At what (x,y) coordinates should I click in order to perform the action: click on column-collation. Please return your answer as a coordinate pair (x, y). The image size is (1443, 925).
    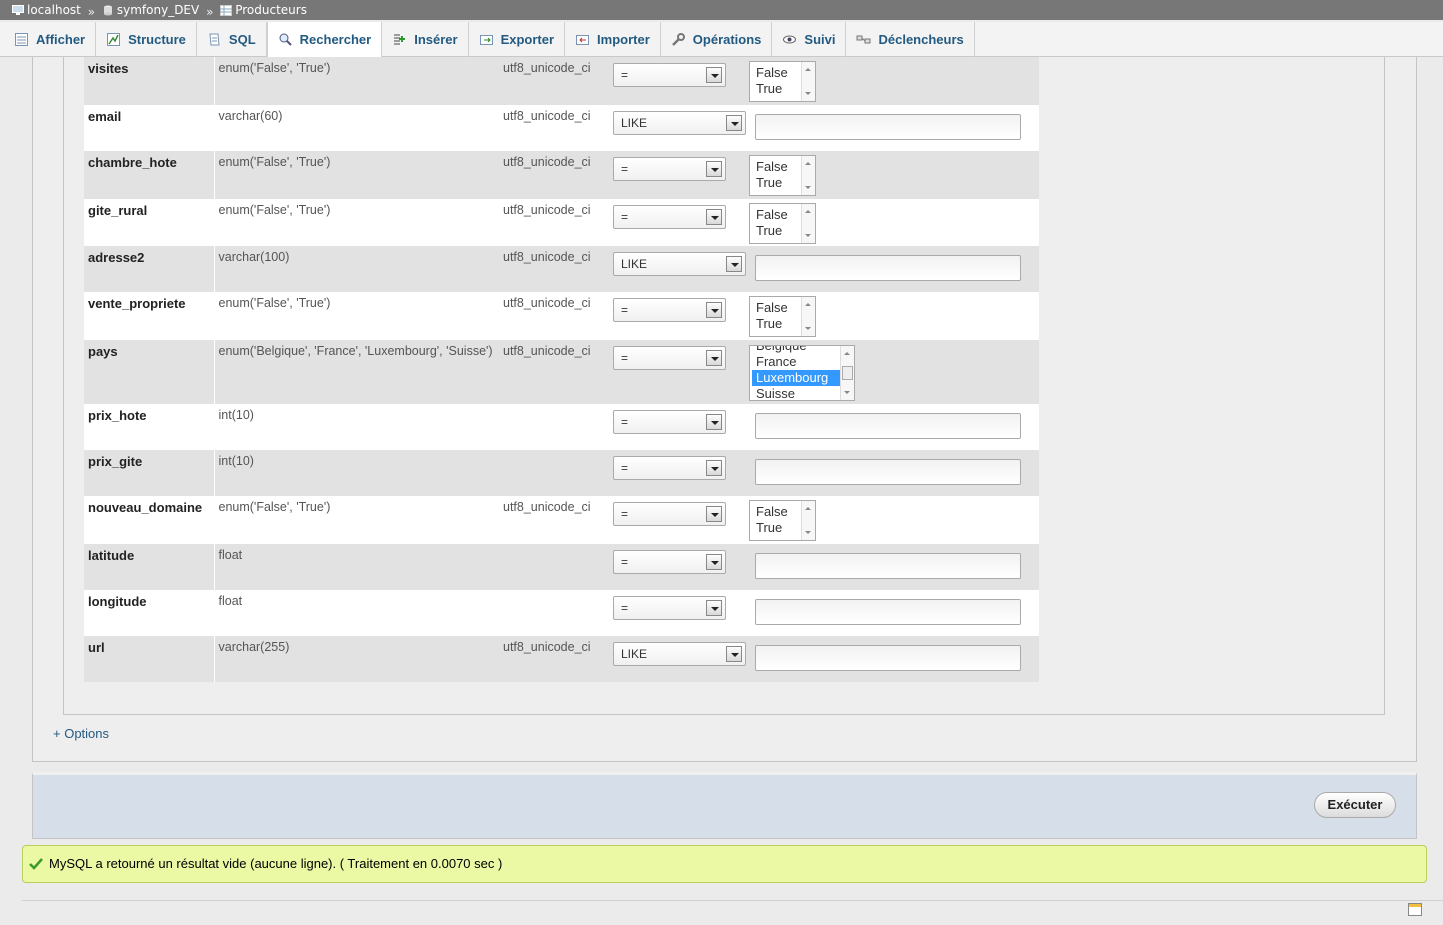
    Looking at the image, I should click on (558, 613).